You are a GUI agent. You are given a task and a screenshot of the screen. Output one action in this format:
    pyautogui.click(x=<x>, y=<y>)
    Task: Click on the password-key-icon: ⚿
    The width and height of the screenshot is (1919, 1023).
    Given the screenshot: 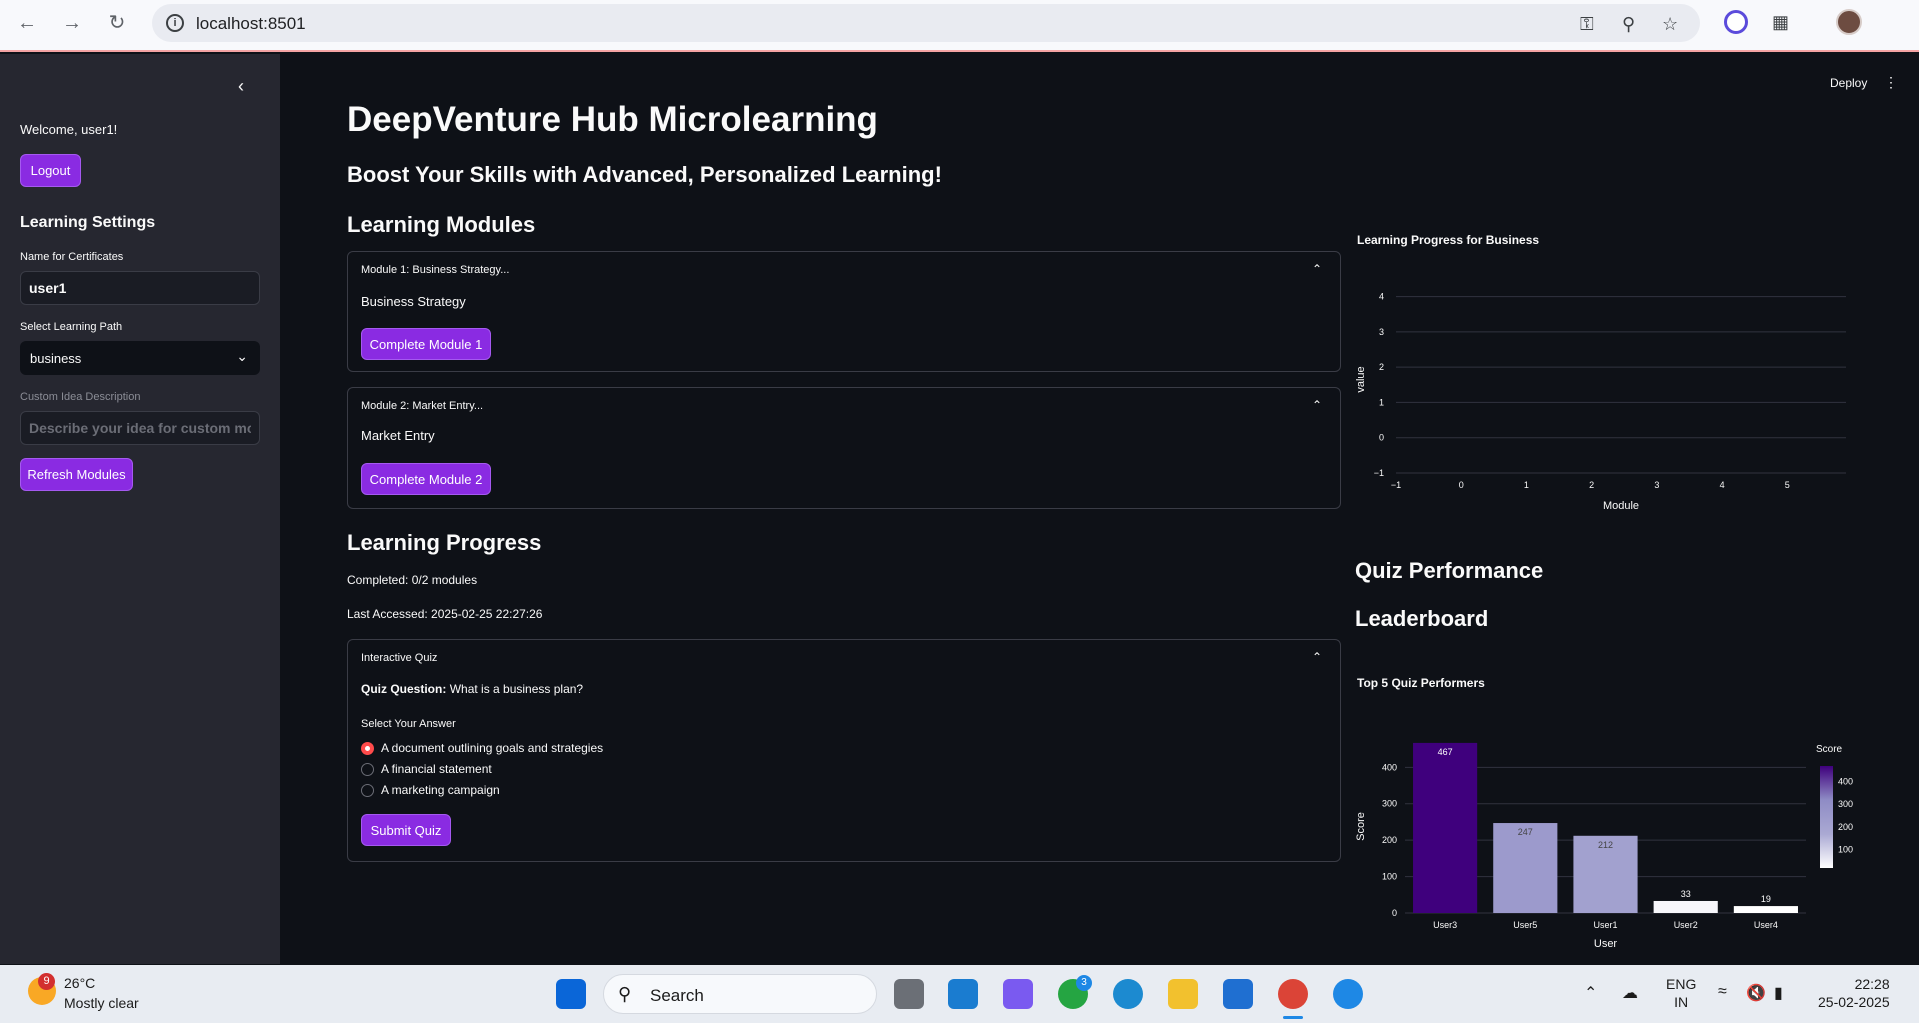 What is the action you would take?
    pyautogui.click(x=1587, y=24)
    